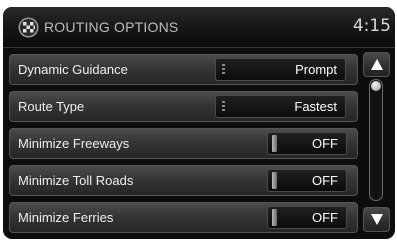 The height and width of the screenshot is (241, 397). Describe the element at coordinates (66, 217) in the screenshot. I see `row-label: Minimize Ferries` at that location.